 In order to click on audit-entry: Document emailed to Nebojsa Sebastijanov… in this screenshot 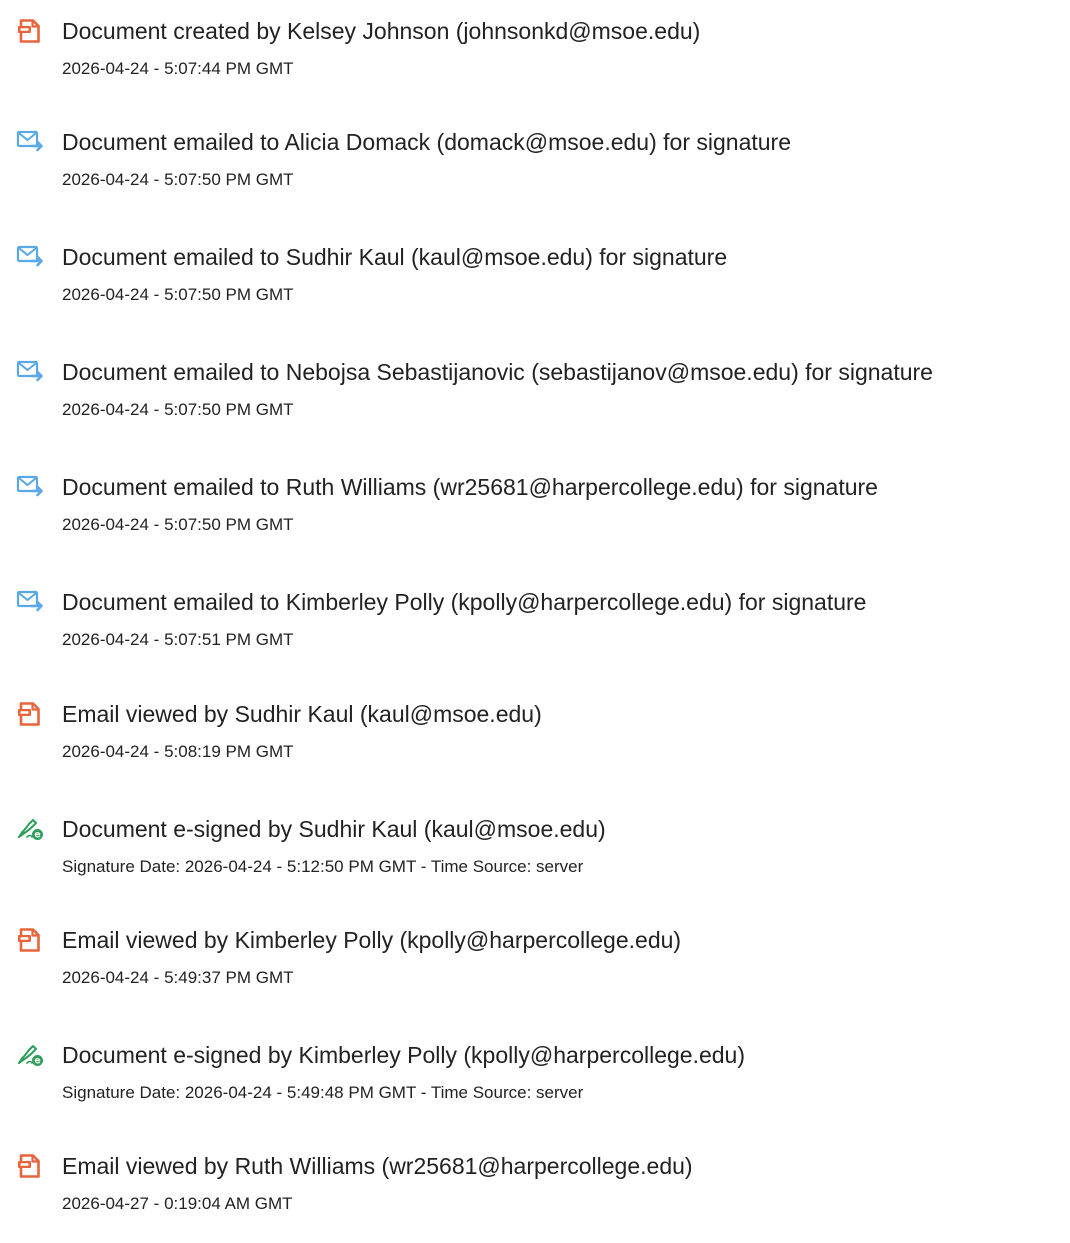, I will do `click(535, 404)`.